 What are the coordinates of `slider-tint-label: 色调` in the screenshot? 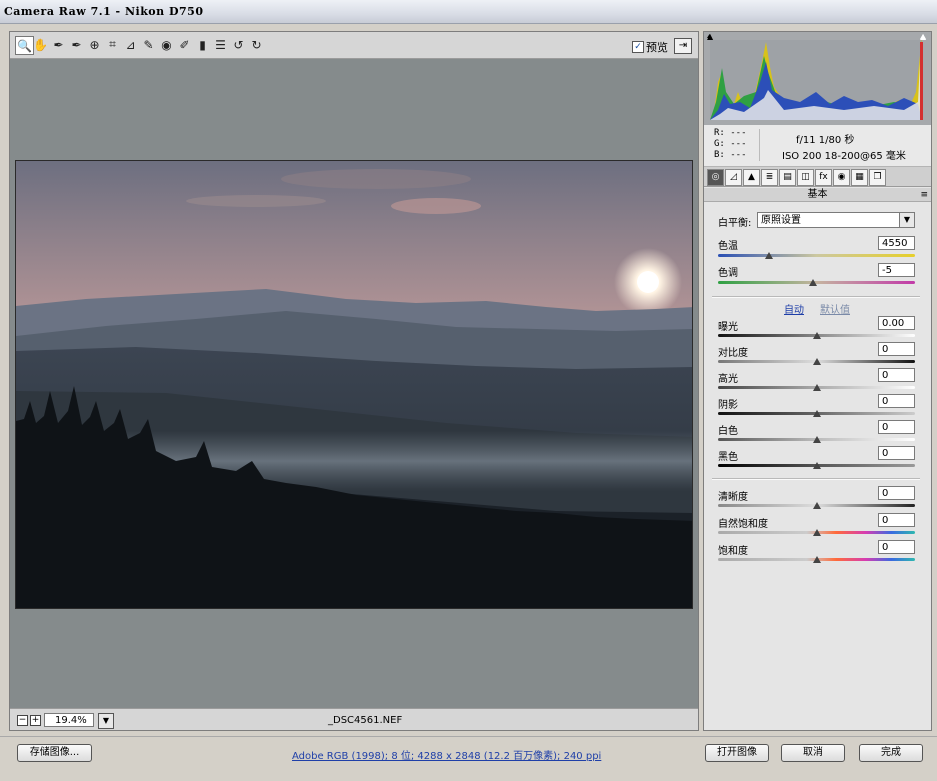 It's located at (728, 273).